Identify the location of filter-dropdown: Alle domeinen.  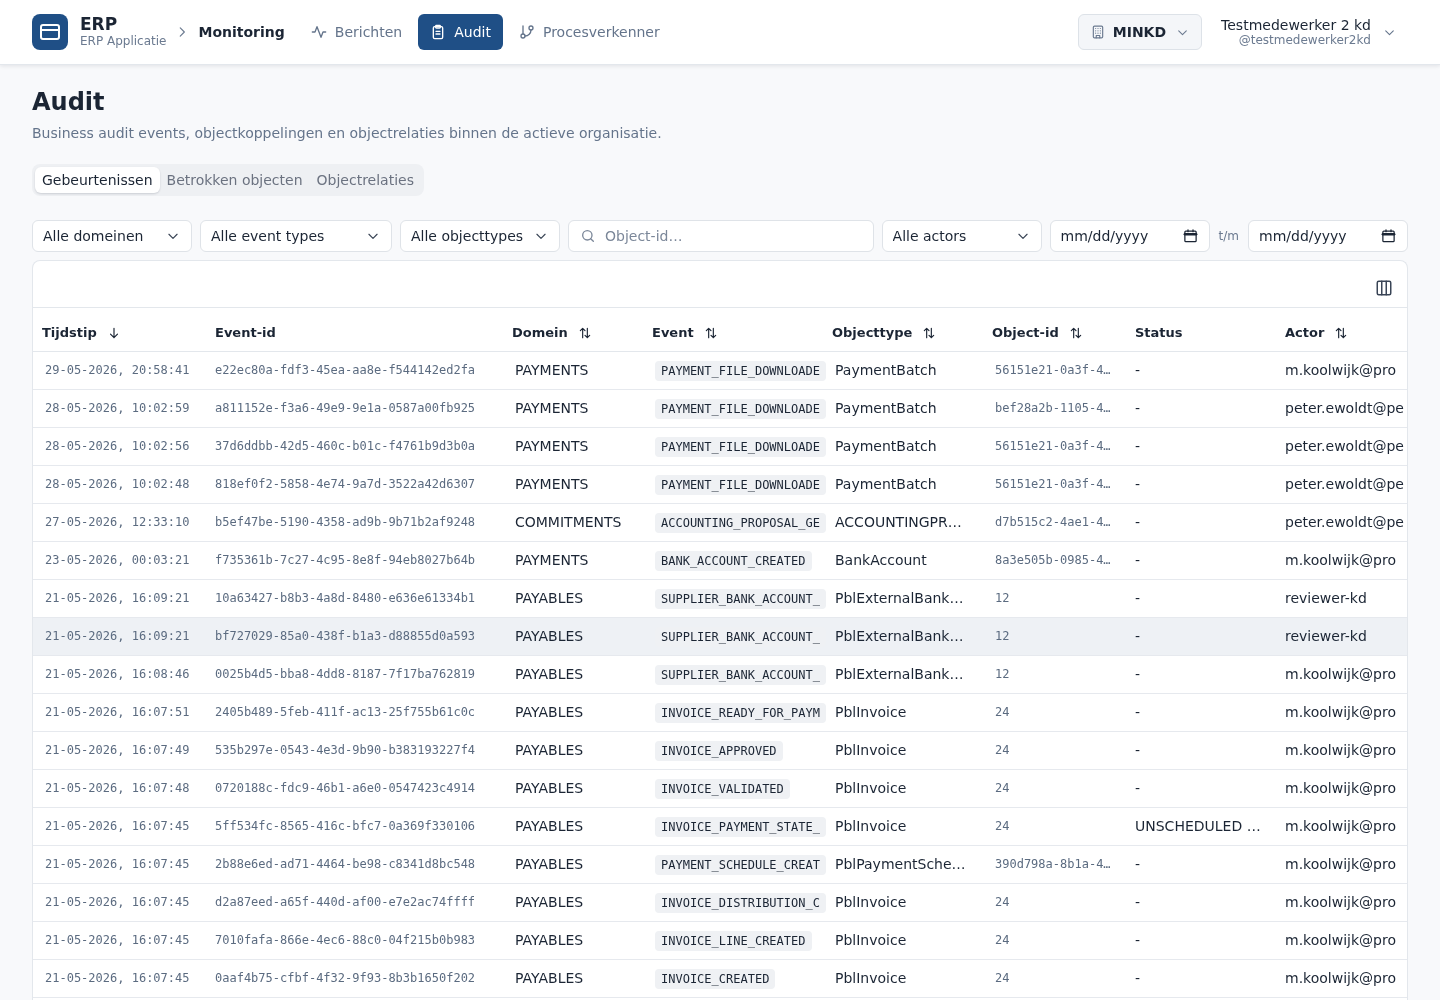
(112, 236).